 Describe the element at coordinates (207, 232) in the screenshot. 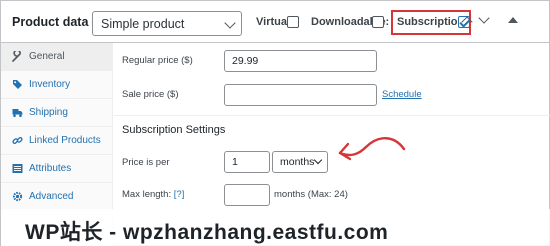

I see `watermark-text: WP站长 - wpzhanzhang.eastfu.com` at that location.